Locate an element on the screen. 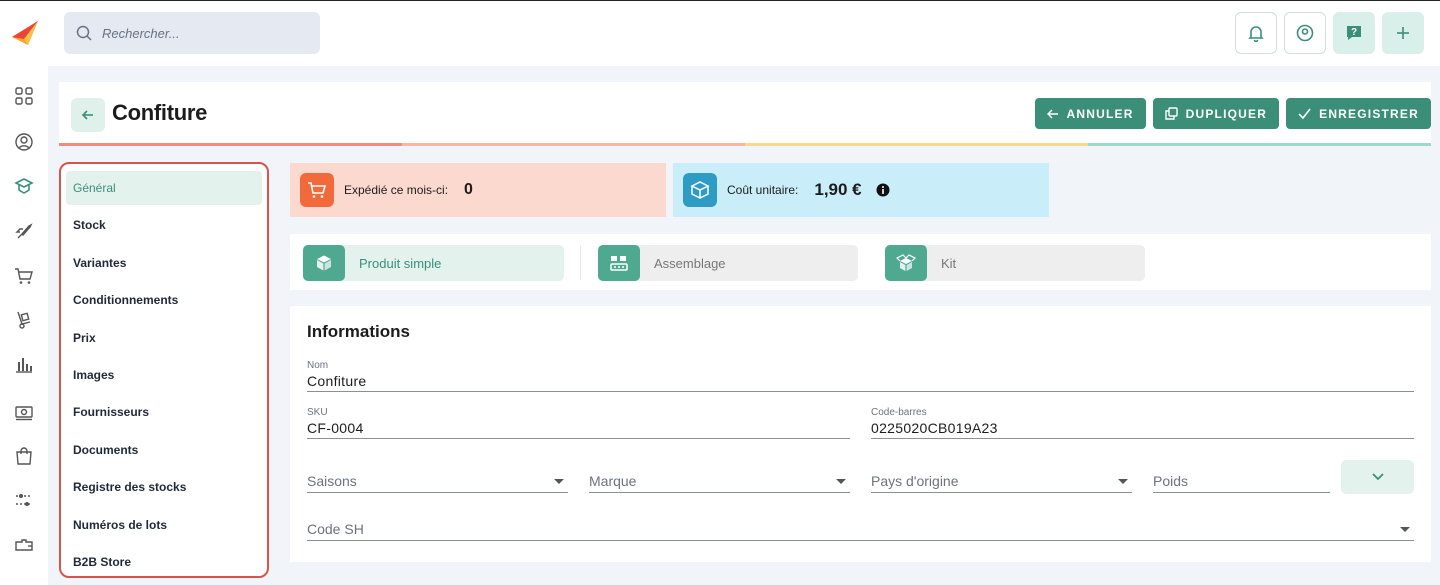 The width and height of the screenshot is (1440, 585). shipped-label: Expédié ce mois-ci: is located at coordinates (396, 190).